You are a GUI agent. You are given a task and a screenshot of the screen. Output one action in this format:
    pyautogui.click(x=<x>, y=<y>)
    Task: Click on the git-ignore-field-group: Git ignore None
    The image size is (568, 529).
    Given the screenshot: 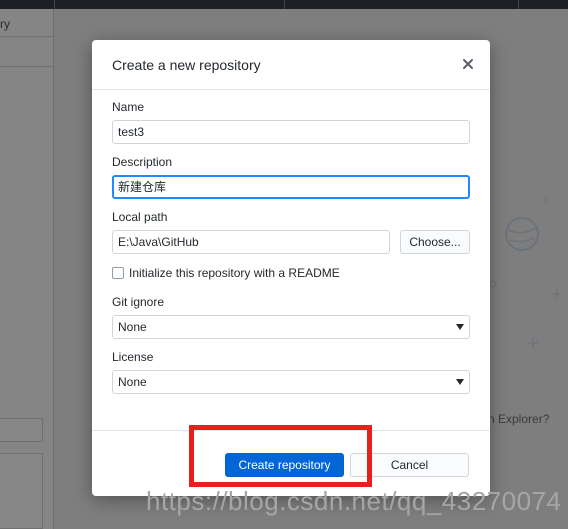 What is the action you would take?
    pyautogui.click(x=291, y=317)
    